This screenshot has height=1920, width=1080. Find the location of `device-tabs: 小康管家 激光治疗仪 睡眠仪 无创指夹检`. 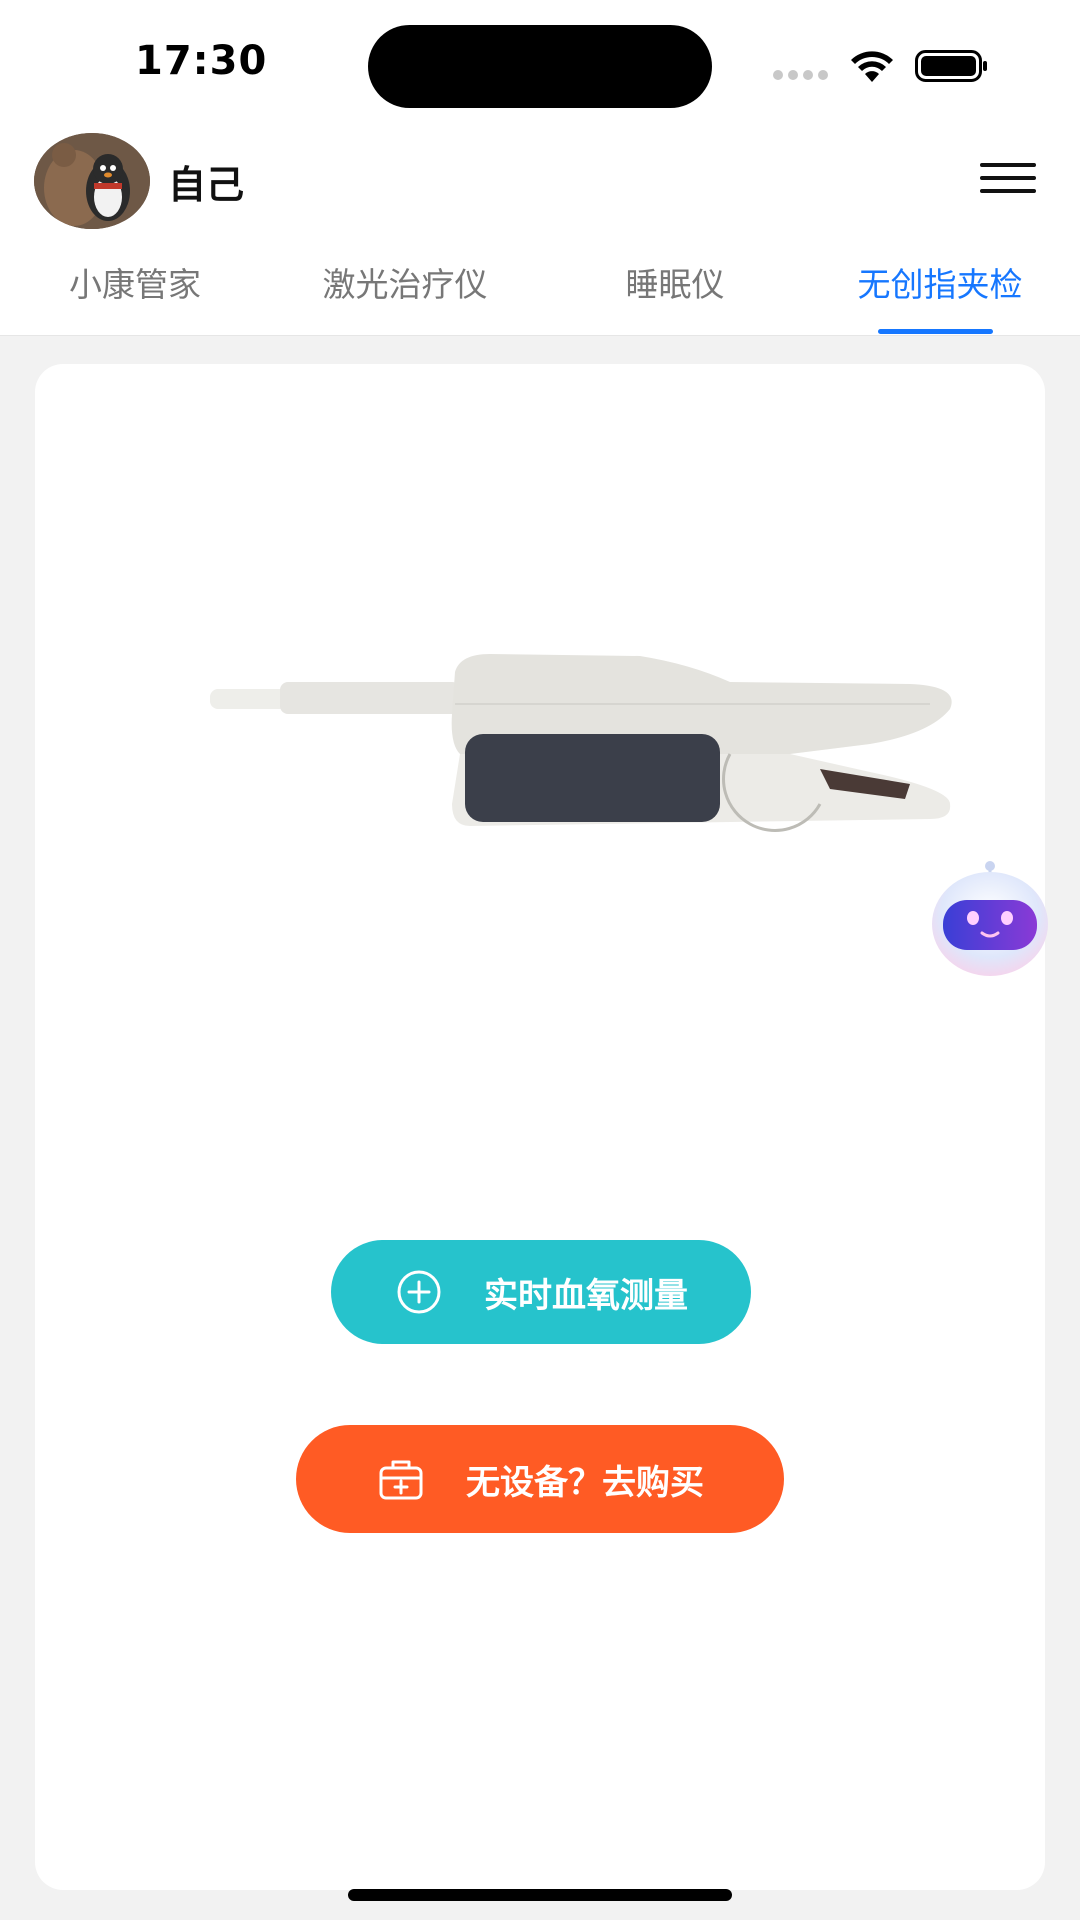

device-tabs: 小康管家 激光治疗仪 睡眠仪 无创指夹检 is located at coordinates (540, 295).